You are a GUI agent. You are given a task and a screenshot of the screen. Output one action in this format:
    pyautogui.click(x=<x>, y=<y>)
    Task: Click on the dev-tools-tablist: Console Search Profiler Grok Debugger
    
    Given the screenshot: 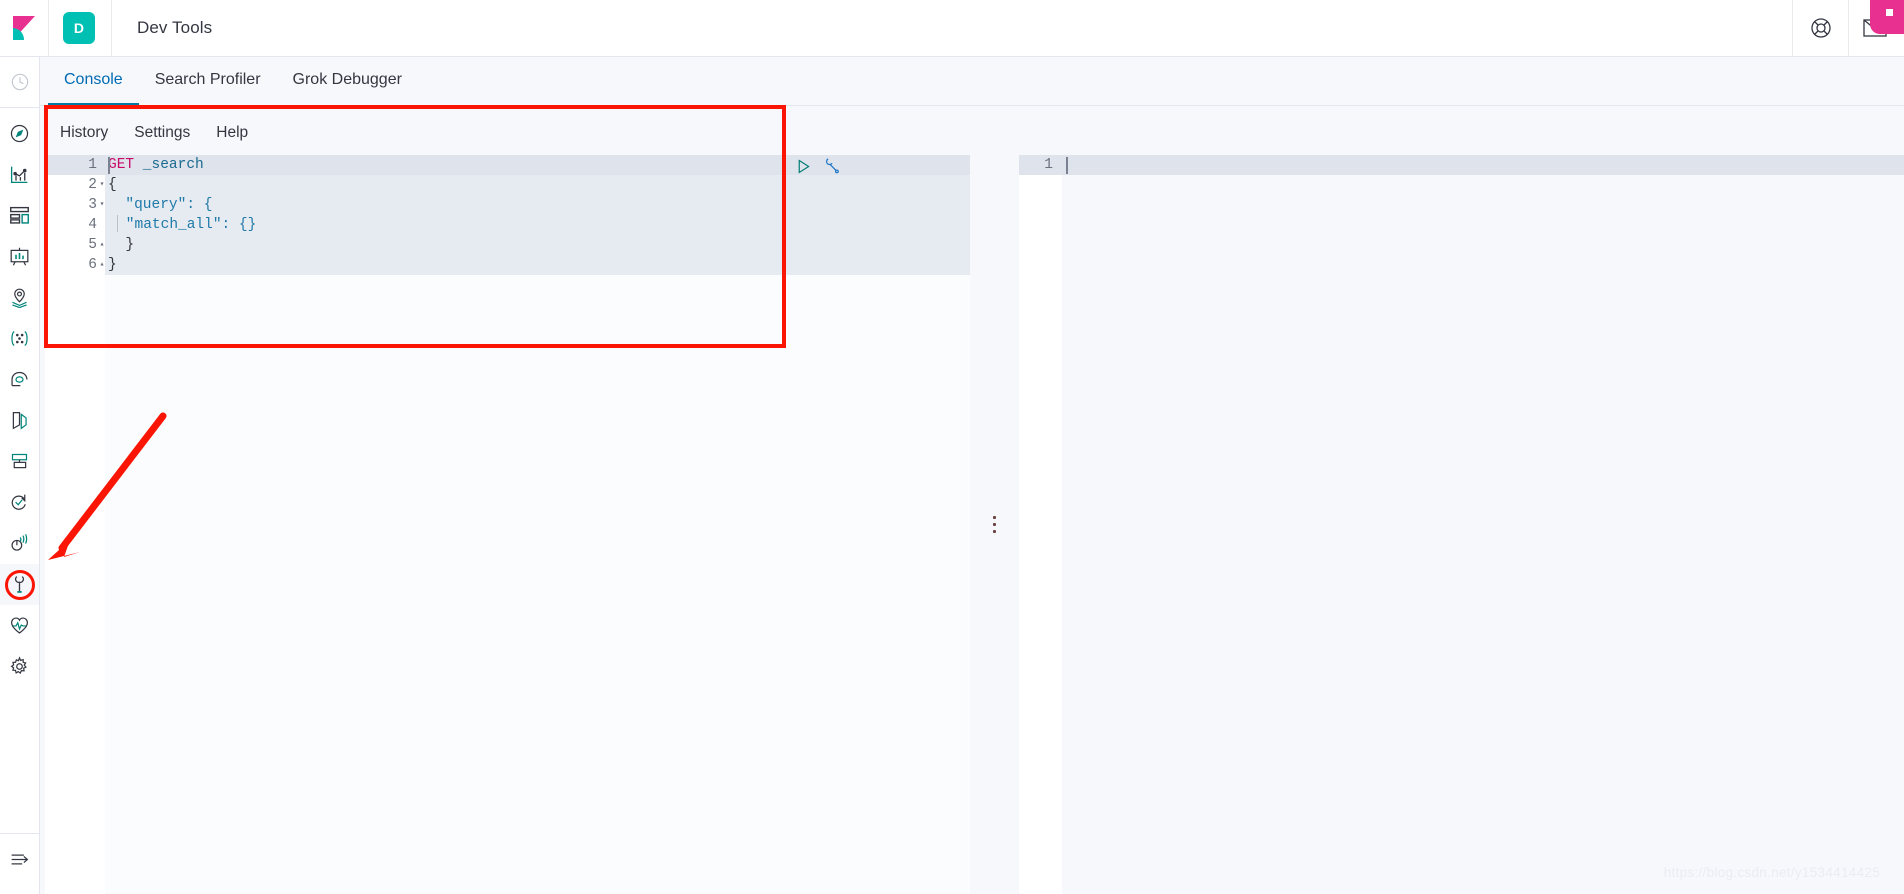 What is the action you would take?
    pyautogui.click(x=972, y=81)
    